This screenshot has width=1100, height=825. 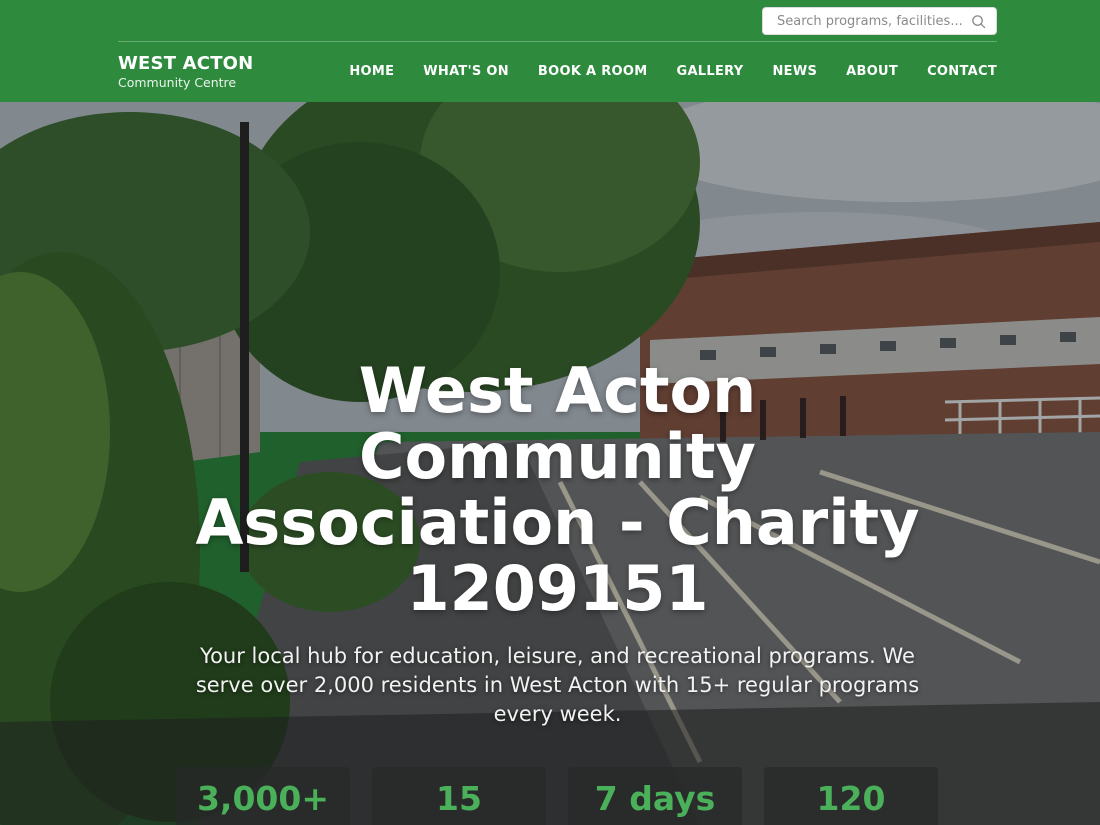 I want to click on nav-whats-on: WHAT'S ON, so click(x=466, y=72).